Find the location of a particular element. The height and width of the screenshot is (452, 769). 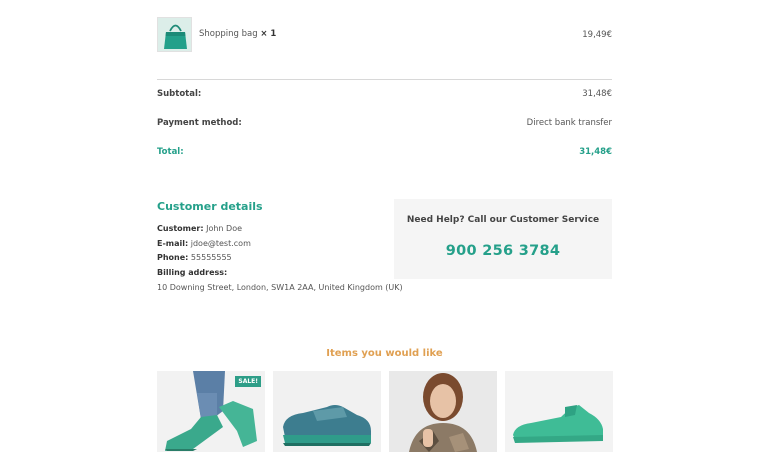

customer-details-title: Customer details is located at coordinates (210, 206).